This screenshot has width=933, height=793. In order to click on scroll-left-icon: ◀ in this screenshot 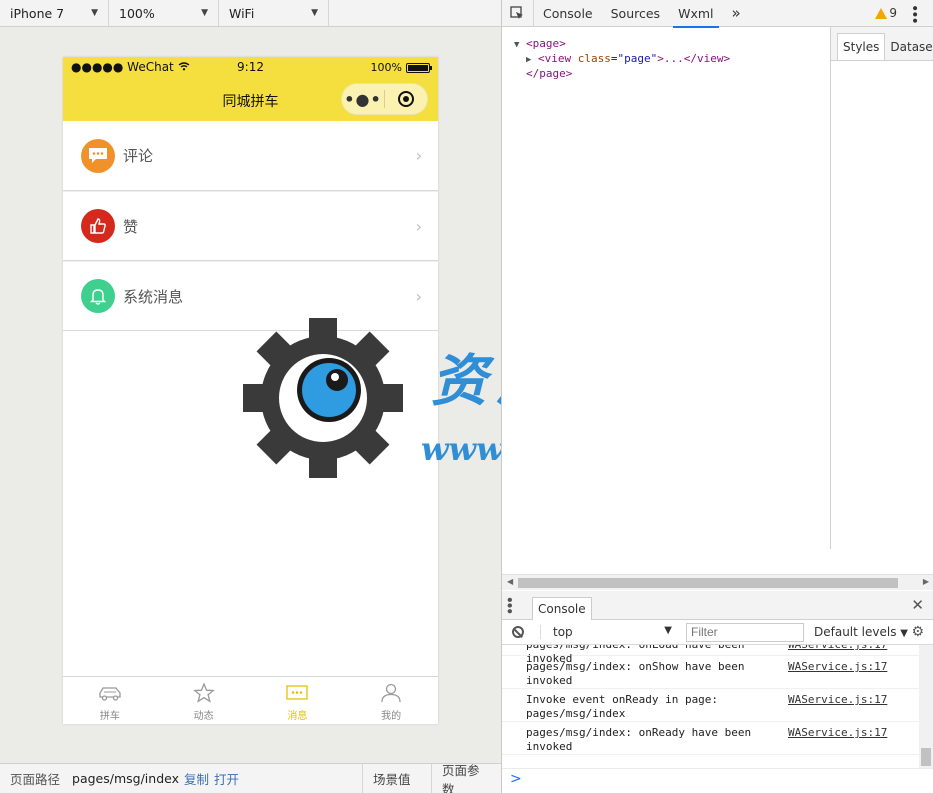, I will do `click(510, 581)`.